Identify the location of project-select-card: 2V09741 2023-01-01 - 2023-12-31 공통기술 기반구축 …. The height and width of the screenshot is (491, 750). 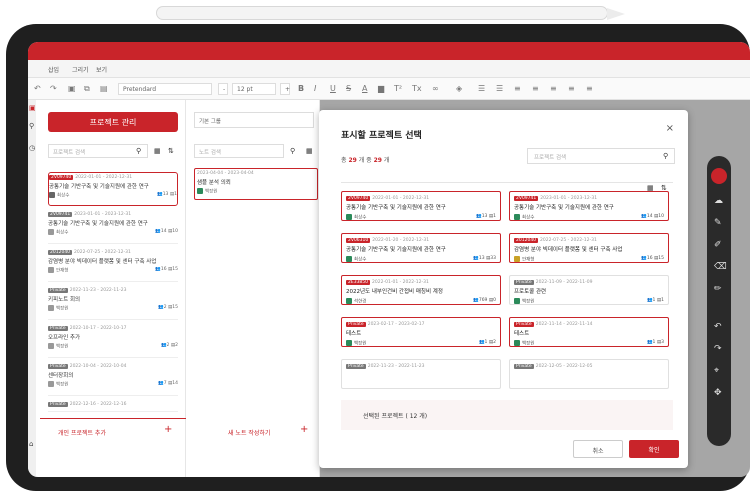
(589, 206).